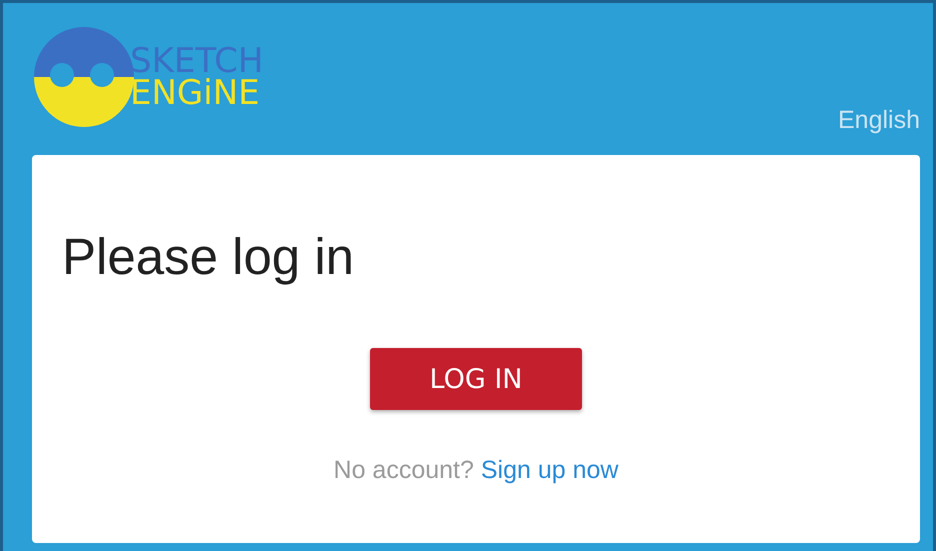 This screenshot has height=551, width=936. Describe the element at coordinates (195, 93) in the screenshot. I see `logo-text: ENGiNE` at that location.